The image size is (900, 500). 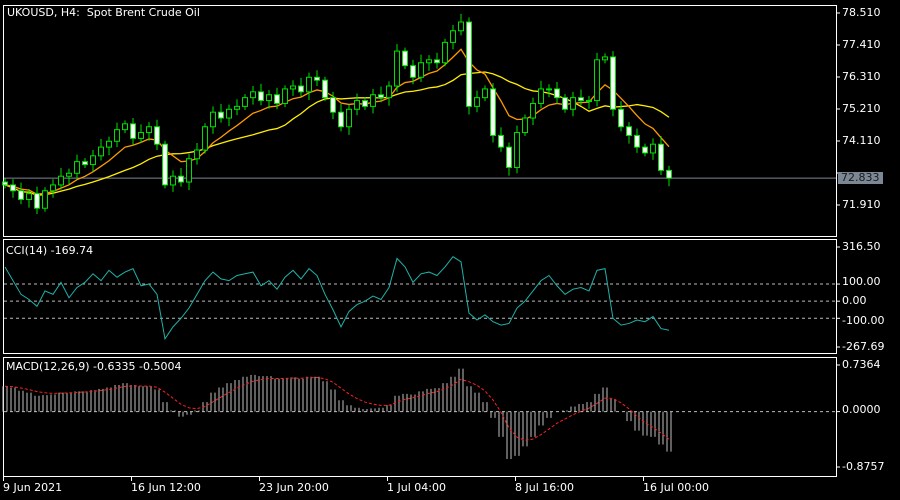 I want to click on symbol-description: Spot Brent Crude Oil, so click(x=143, y=12).